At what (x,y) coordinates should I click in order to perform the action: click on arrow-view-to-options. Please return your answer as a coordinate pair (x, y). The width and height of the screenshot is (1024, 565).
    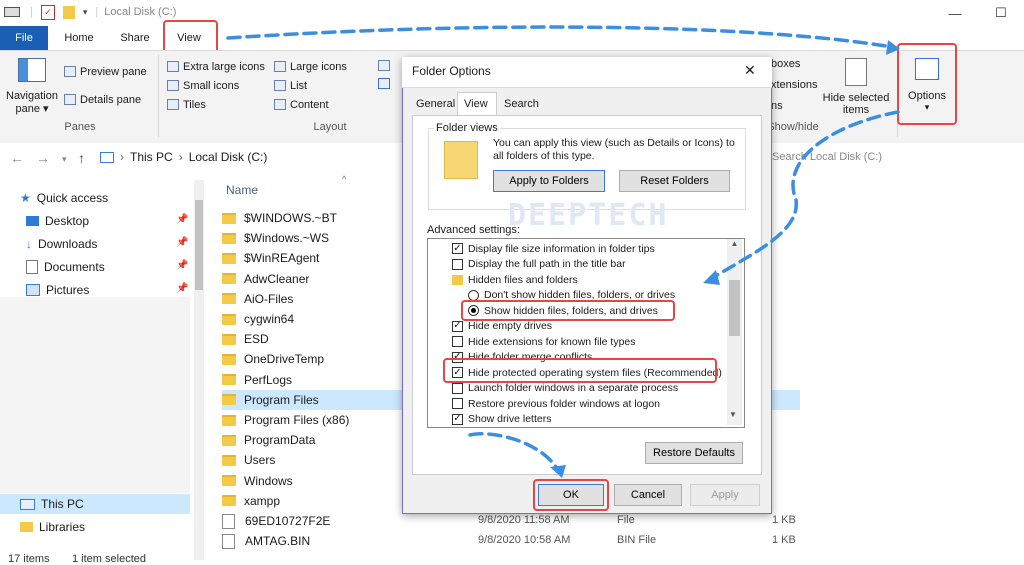
    Looking at the image, I should click on (560, 37).